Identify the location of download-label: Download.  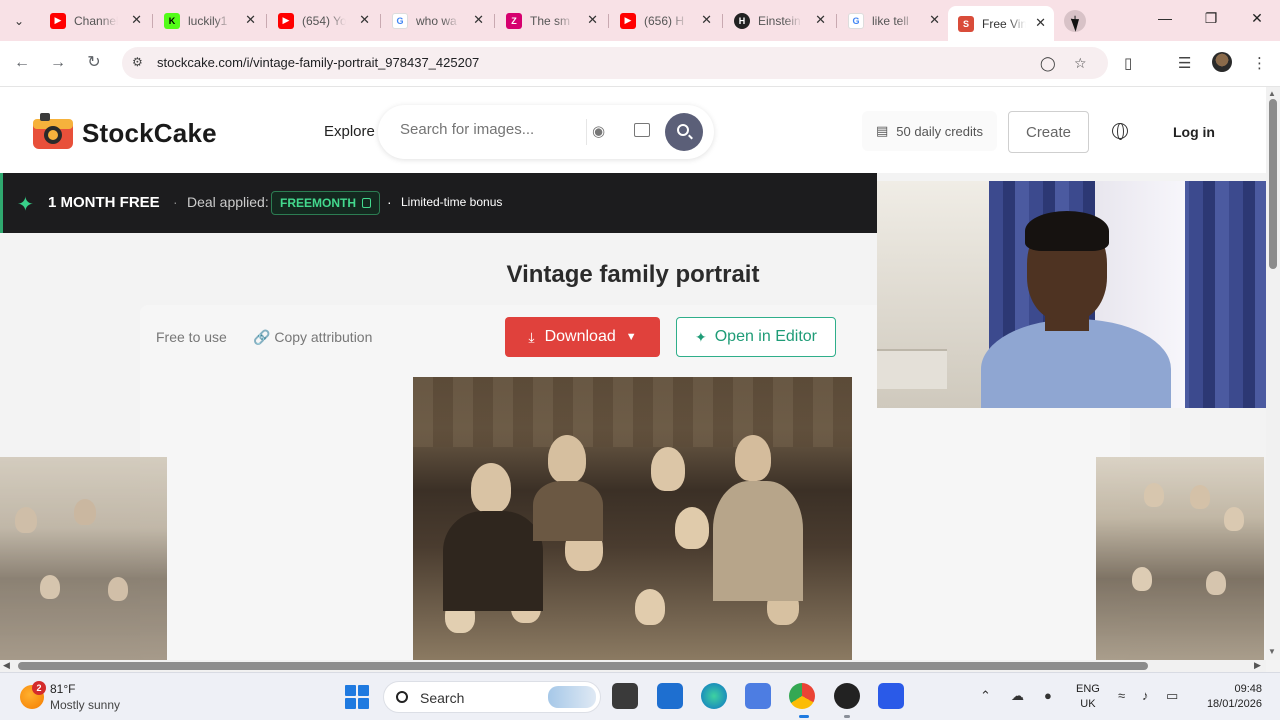
(580, 336).